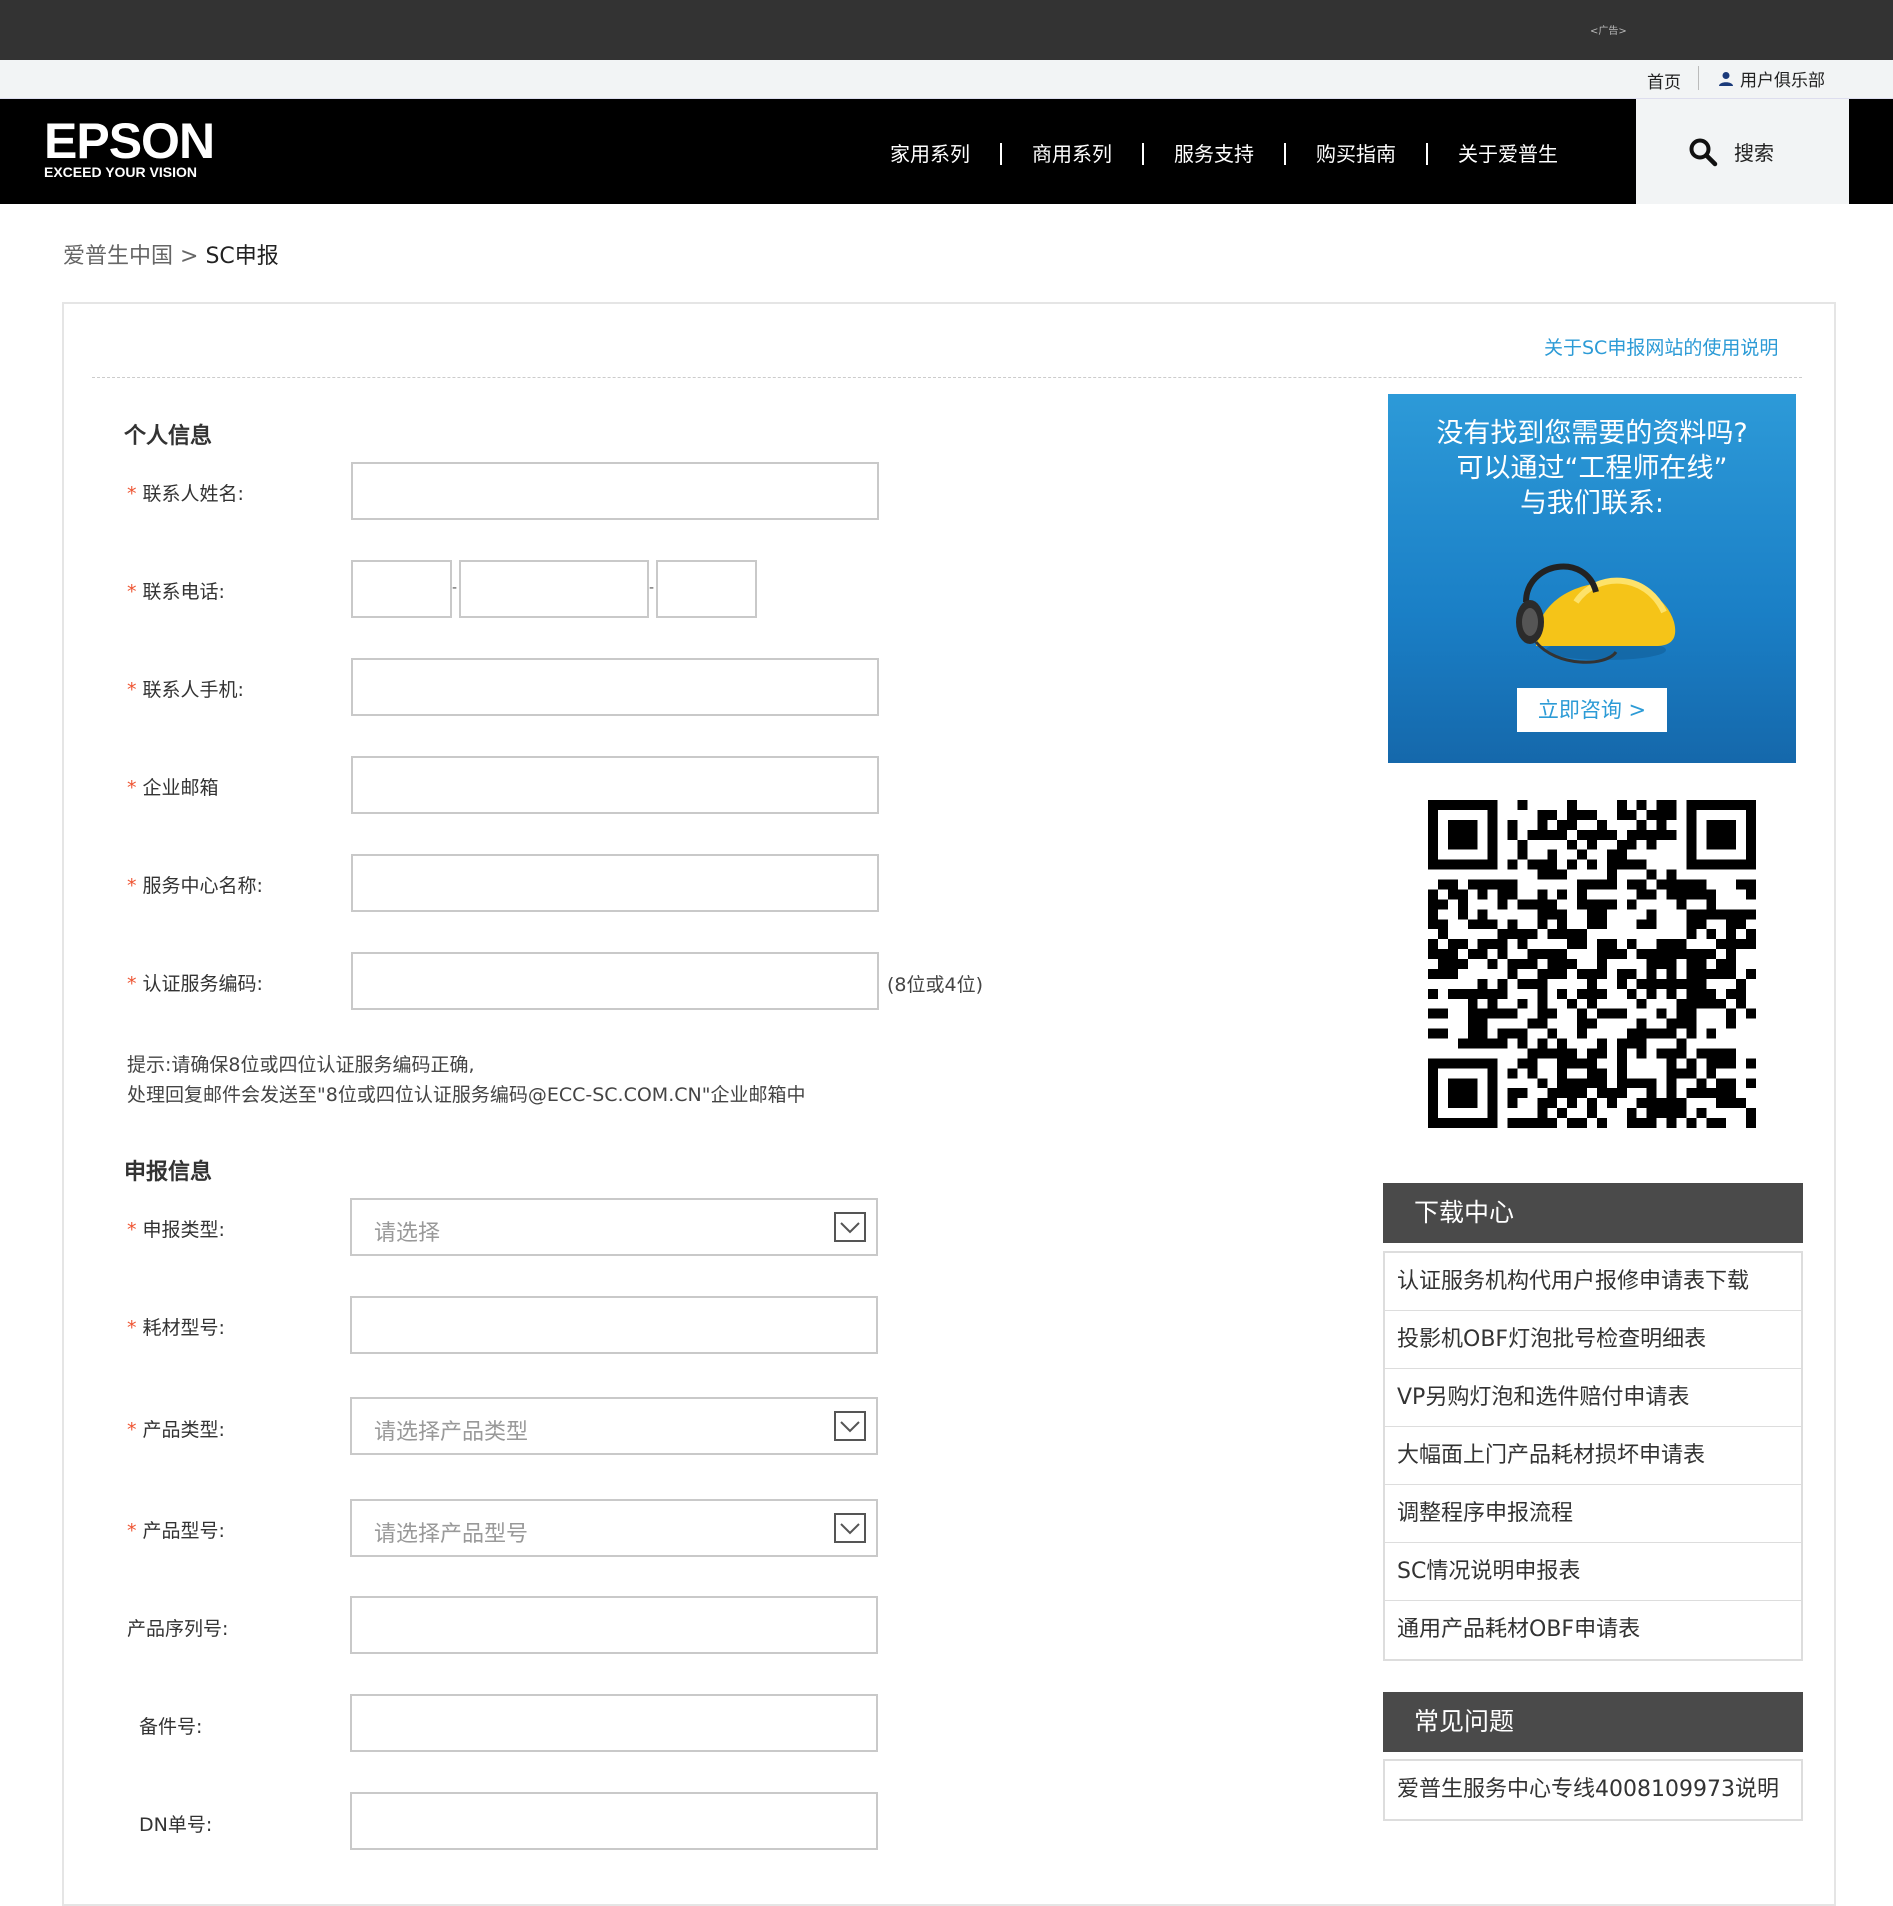 The image size is (1893, 1906). What do you see at coordinates (1782, 81) in the screenshot?
I see `user-club-label: 用户俱乐部` at bounding box center [1782, 81].